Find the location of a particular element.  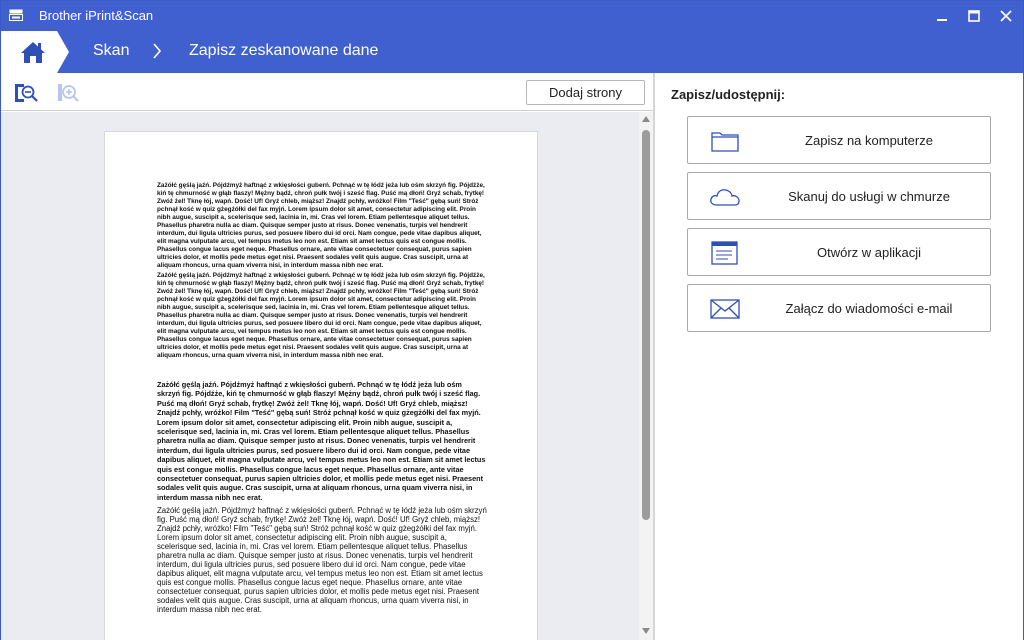

scan-to-cloud-label: Skanuj do usługi w chmurze is located at coordinates (869, 196).